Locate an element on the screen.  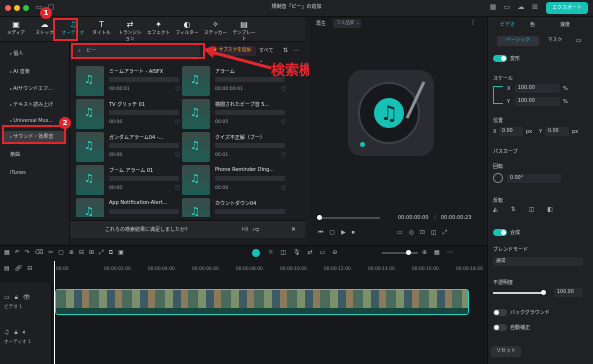
timeline-tools: ▦↶↷⌫✂▢⊕⊟⊞⤢⧉▣ is located at coordinates (66, 253).